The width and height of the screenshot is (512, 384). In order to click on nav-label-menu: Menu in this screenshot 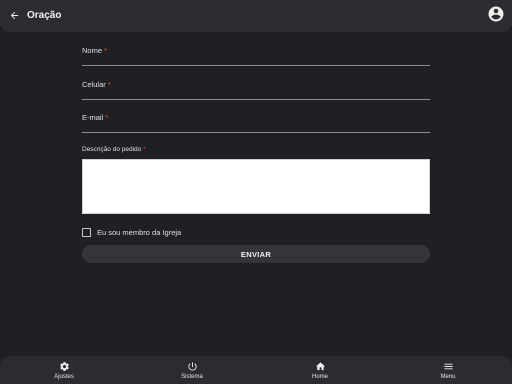, I will do `click(448, 376)`.